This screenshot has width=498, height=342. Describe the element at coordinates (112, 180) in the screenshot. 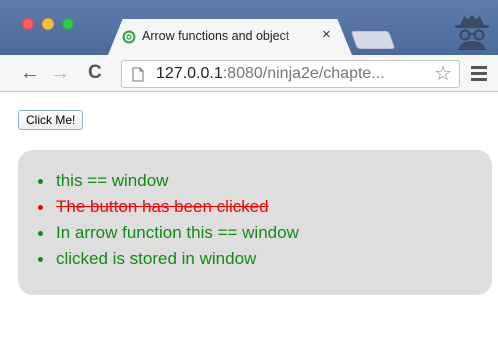

I see `result-text: this == window` at that location.